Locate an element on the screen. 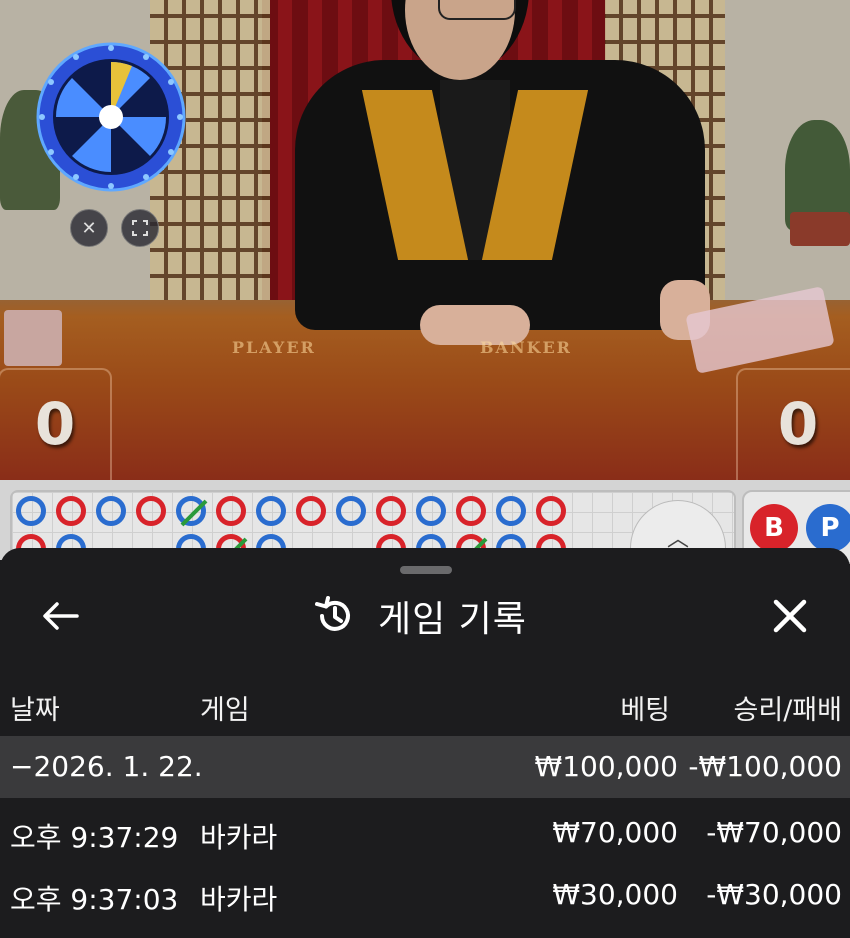 This screenshot has height=938, width=850. row-winloss: -₩70,000 is located at coordinates (774, 832).